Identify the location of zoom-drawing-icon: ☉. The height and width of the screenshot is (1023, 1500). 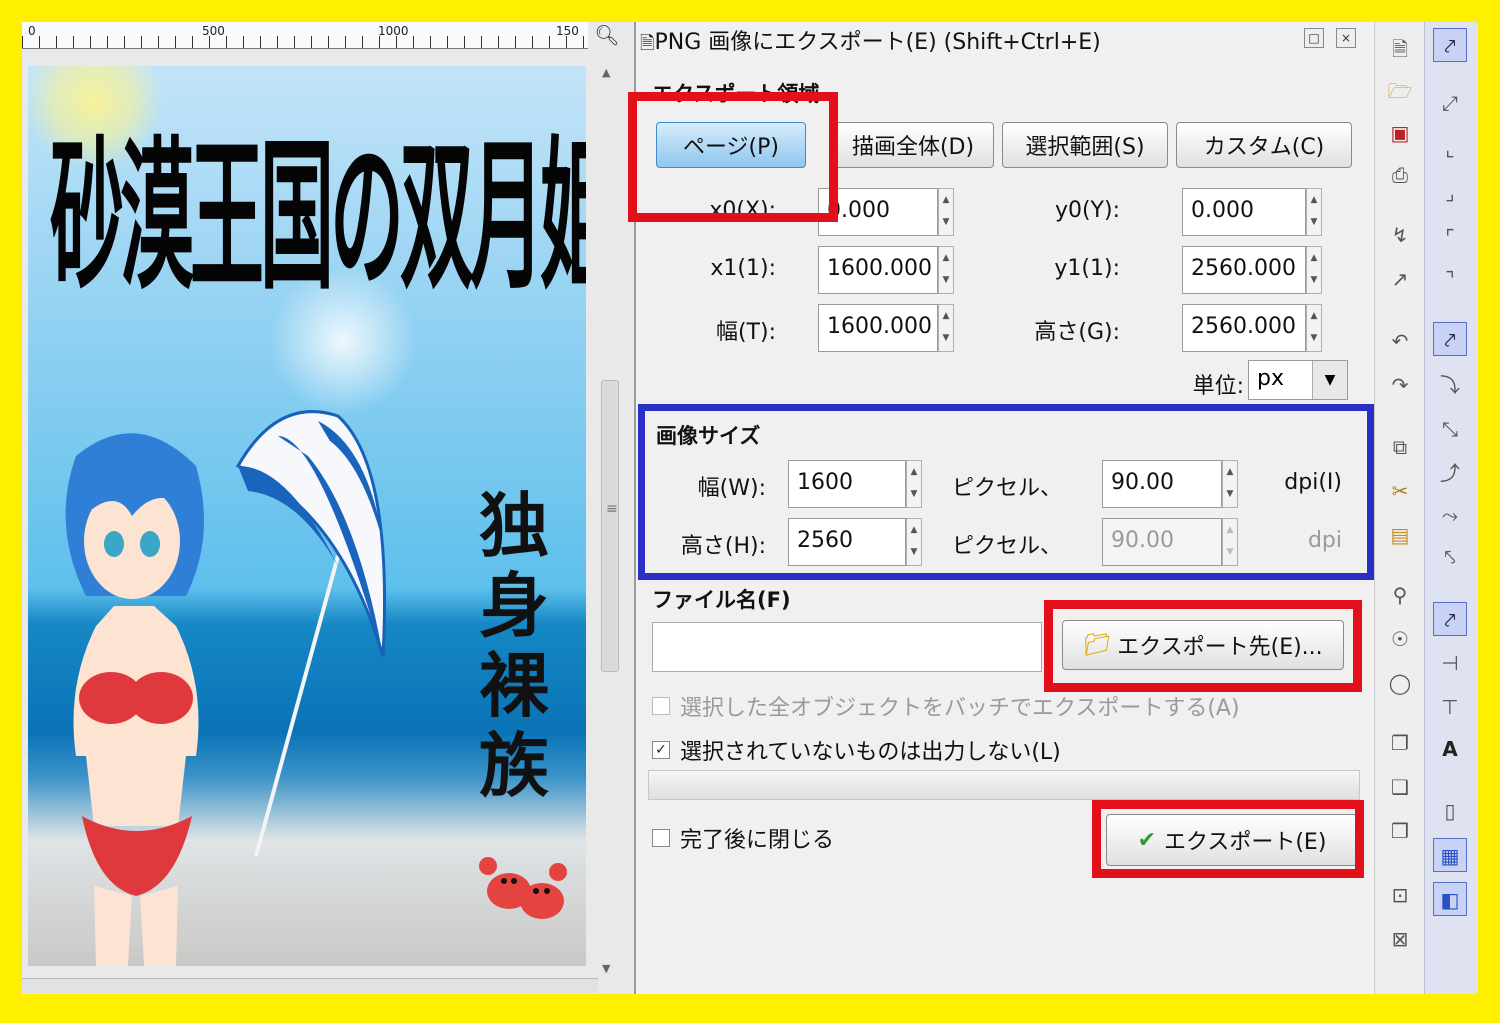
(1400, 639).